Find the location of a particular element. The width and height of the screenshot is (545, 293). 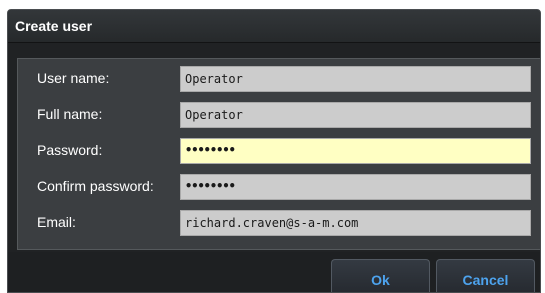

password-row: Password: •••••••• is located at coordinates (279, 151).